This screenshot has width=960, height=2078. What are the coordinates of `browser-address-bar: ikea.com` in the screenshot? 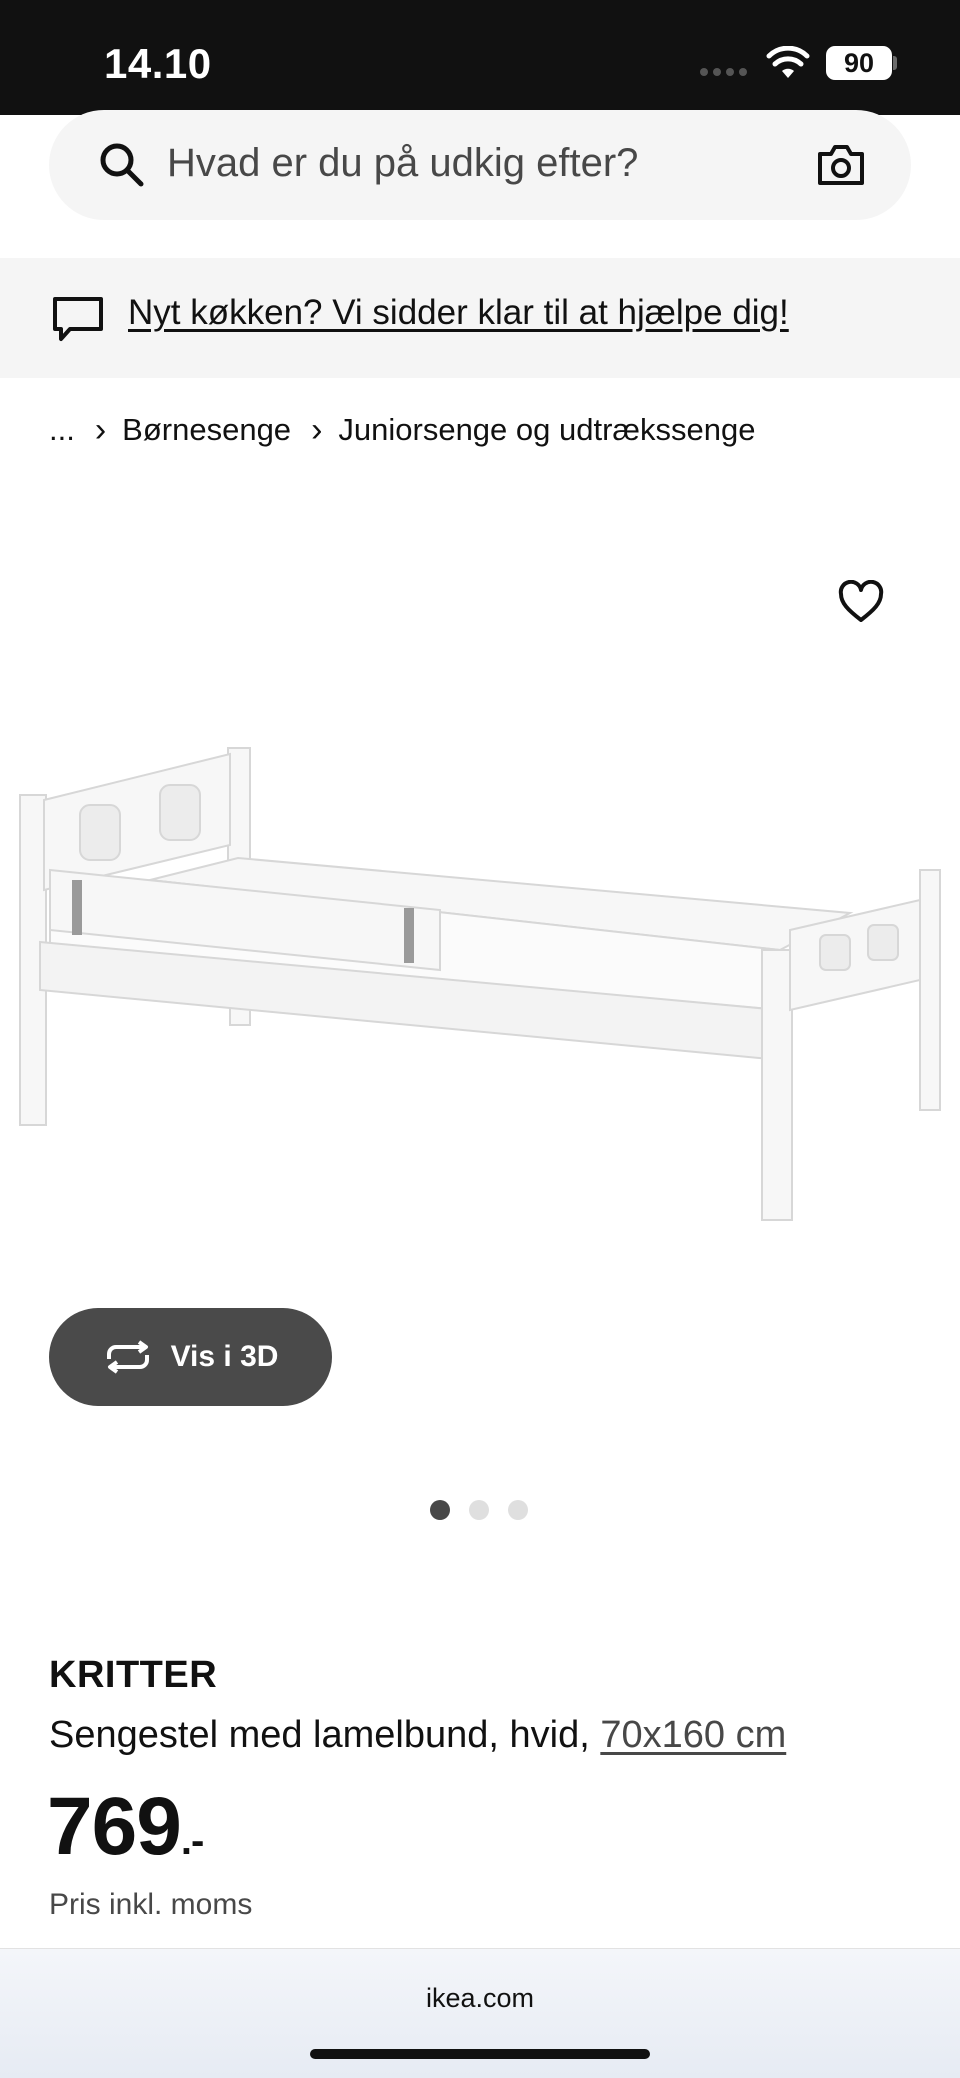 It's located at (480, 2013).